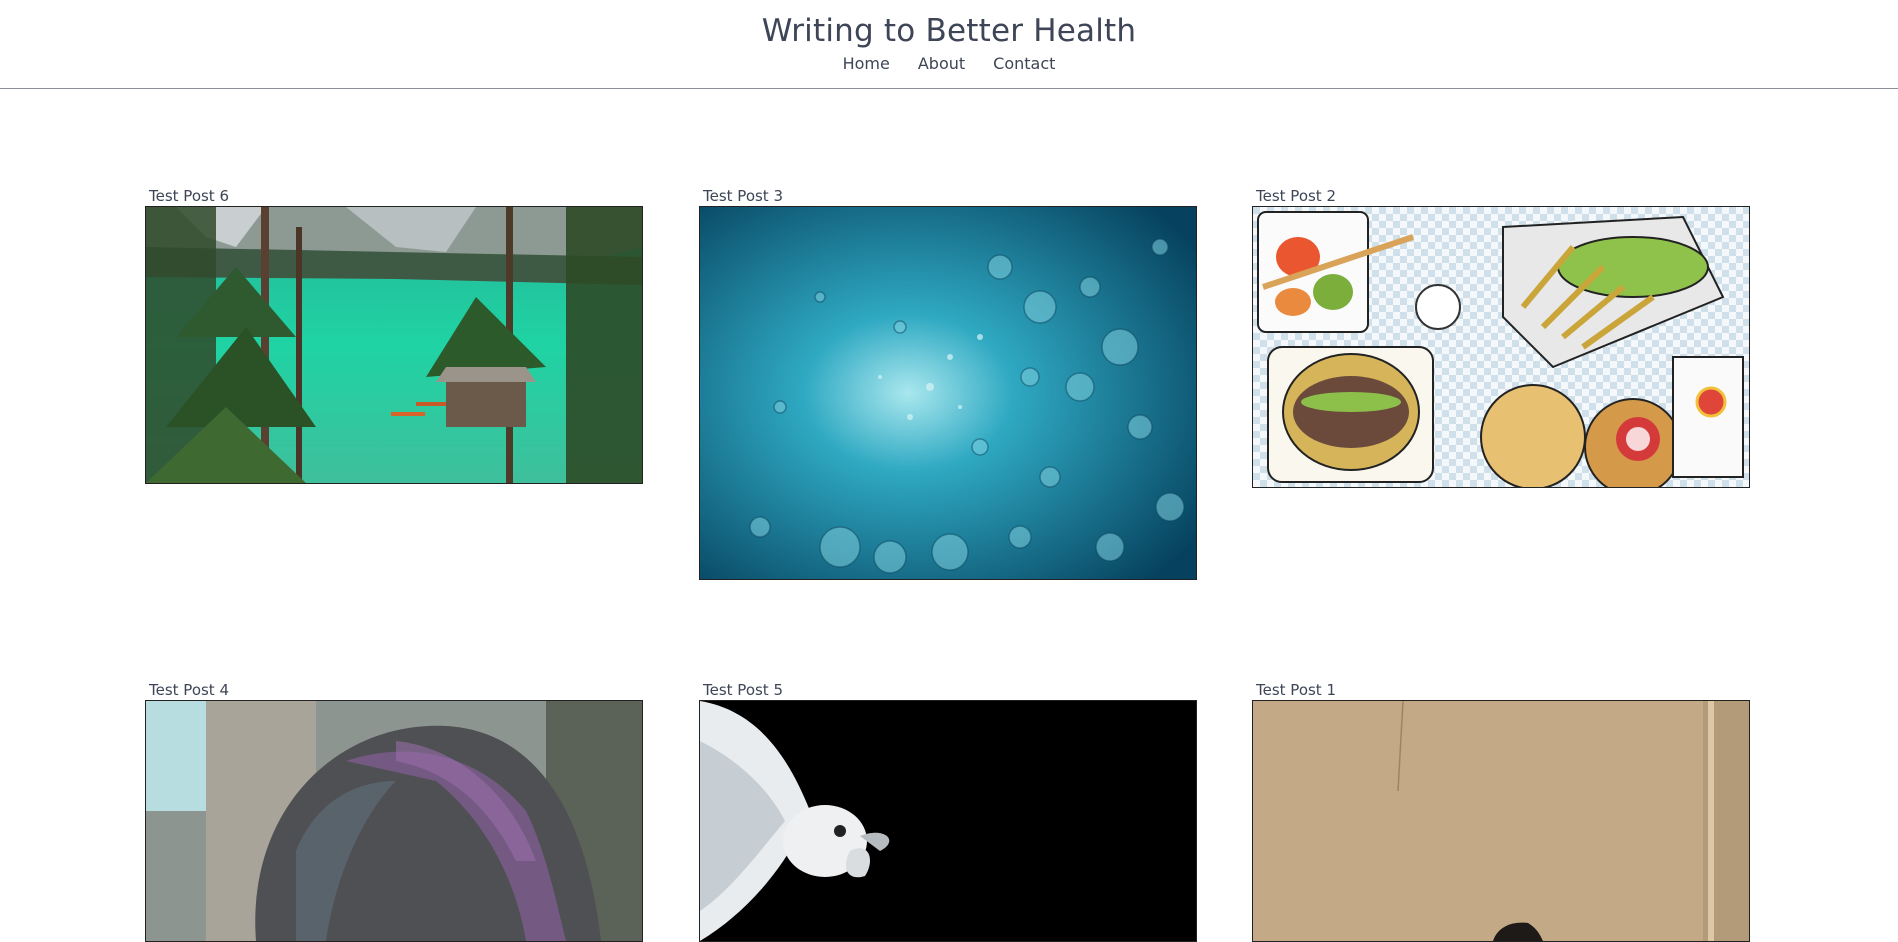 The height and width of the screenshot is (942, 1898). Describe the element at coordinates (743, 690) in the screenshot. I see `post-title: Test Post 5` at that location.